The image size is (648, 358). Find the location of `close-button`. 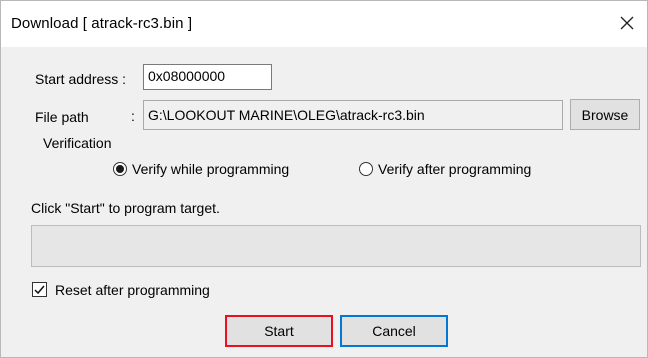

close-button is located at coordinates (627, 23).